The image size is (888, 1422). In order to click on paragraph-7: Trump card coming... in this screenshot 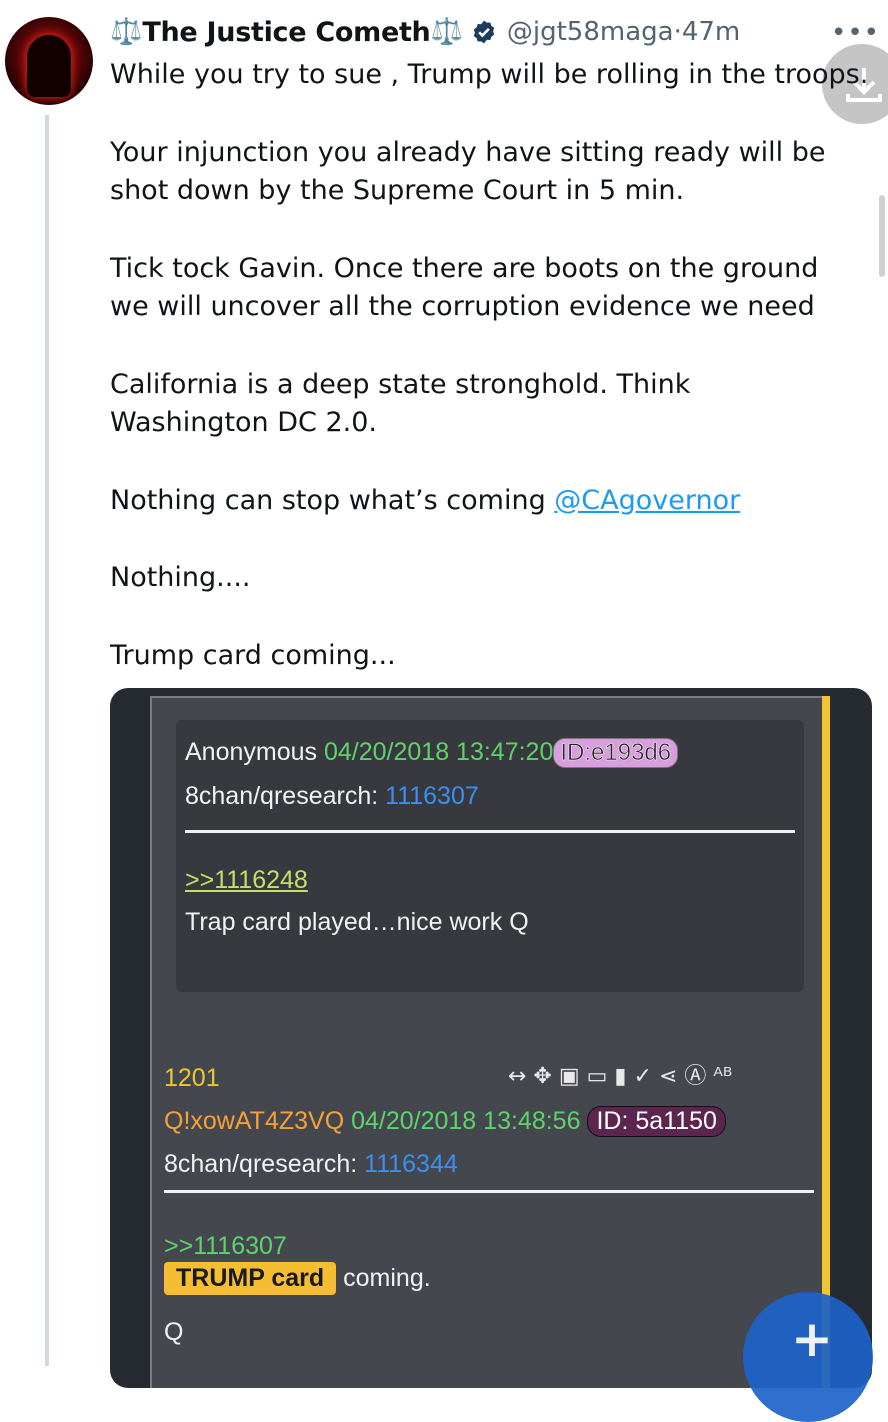, I will do `click(253, 655)`.